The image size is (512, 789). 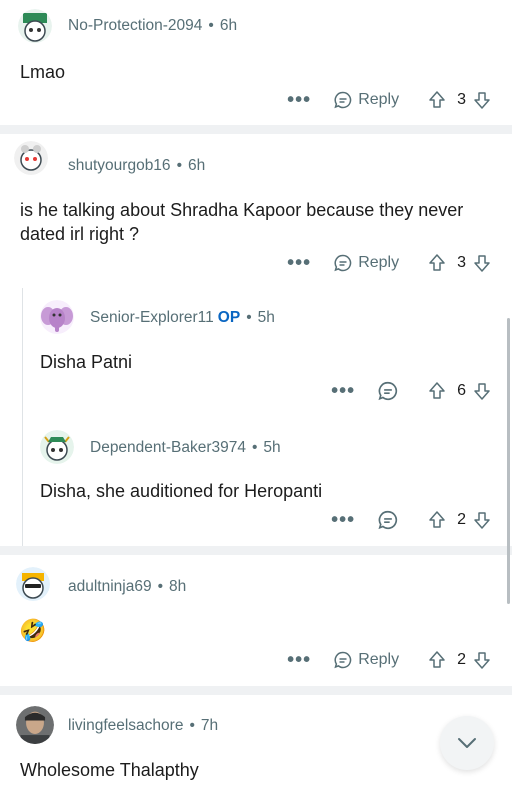 I want to click on comment-meta: shutyourgob16 • 6h, so click(x=137, y=165).